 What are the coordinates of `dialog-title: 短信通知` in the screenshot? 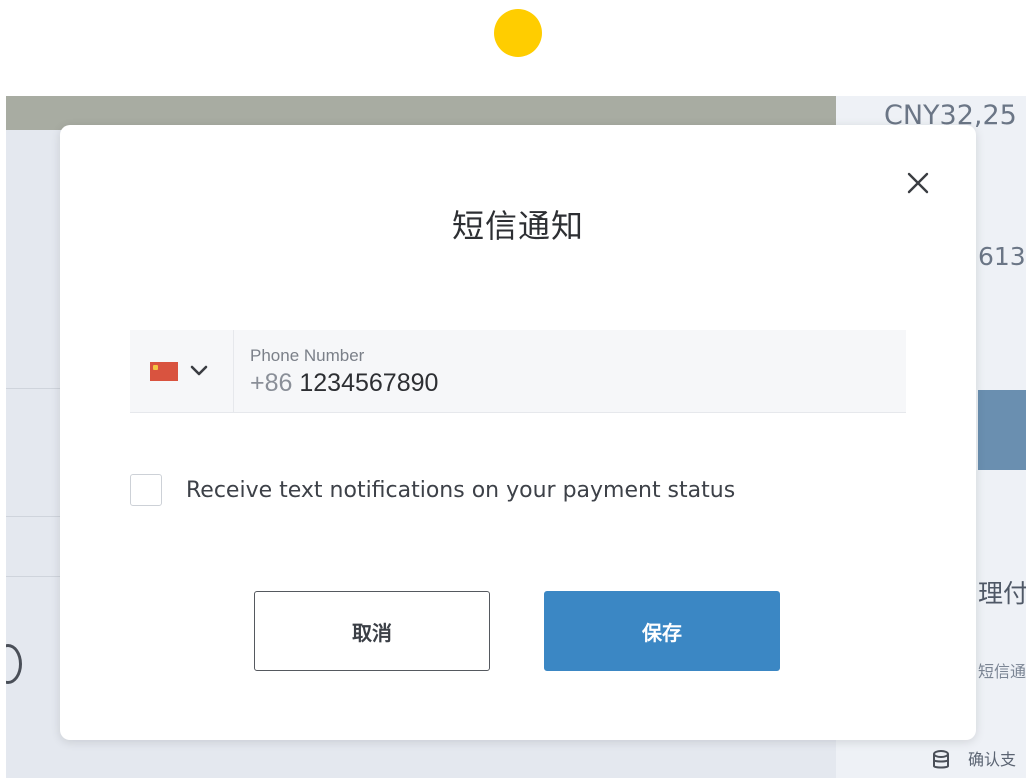 It's located at (517, 226).